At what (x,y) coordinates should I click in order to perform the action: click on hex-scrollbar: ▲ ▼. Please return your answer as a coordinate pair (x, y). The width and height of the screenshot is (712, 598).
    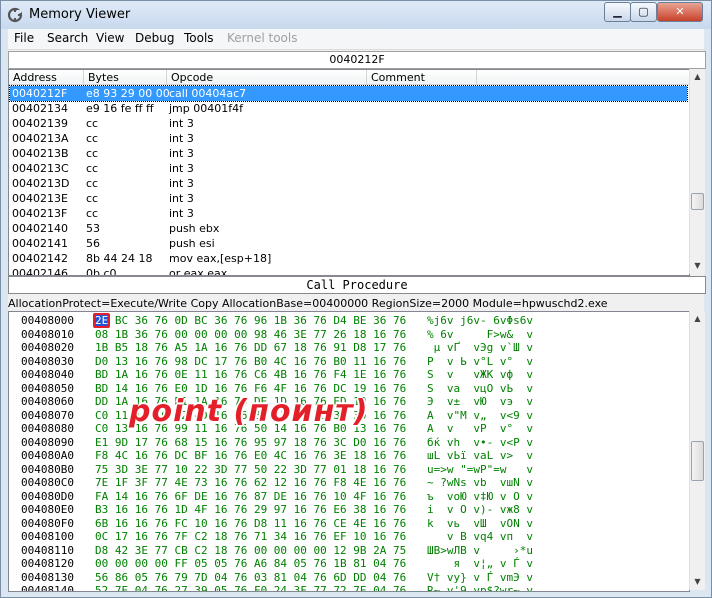
    Looking at the image, I should click on (697, 450).